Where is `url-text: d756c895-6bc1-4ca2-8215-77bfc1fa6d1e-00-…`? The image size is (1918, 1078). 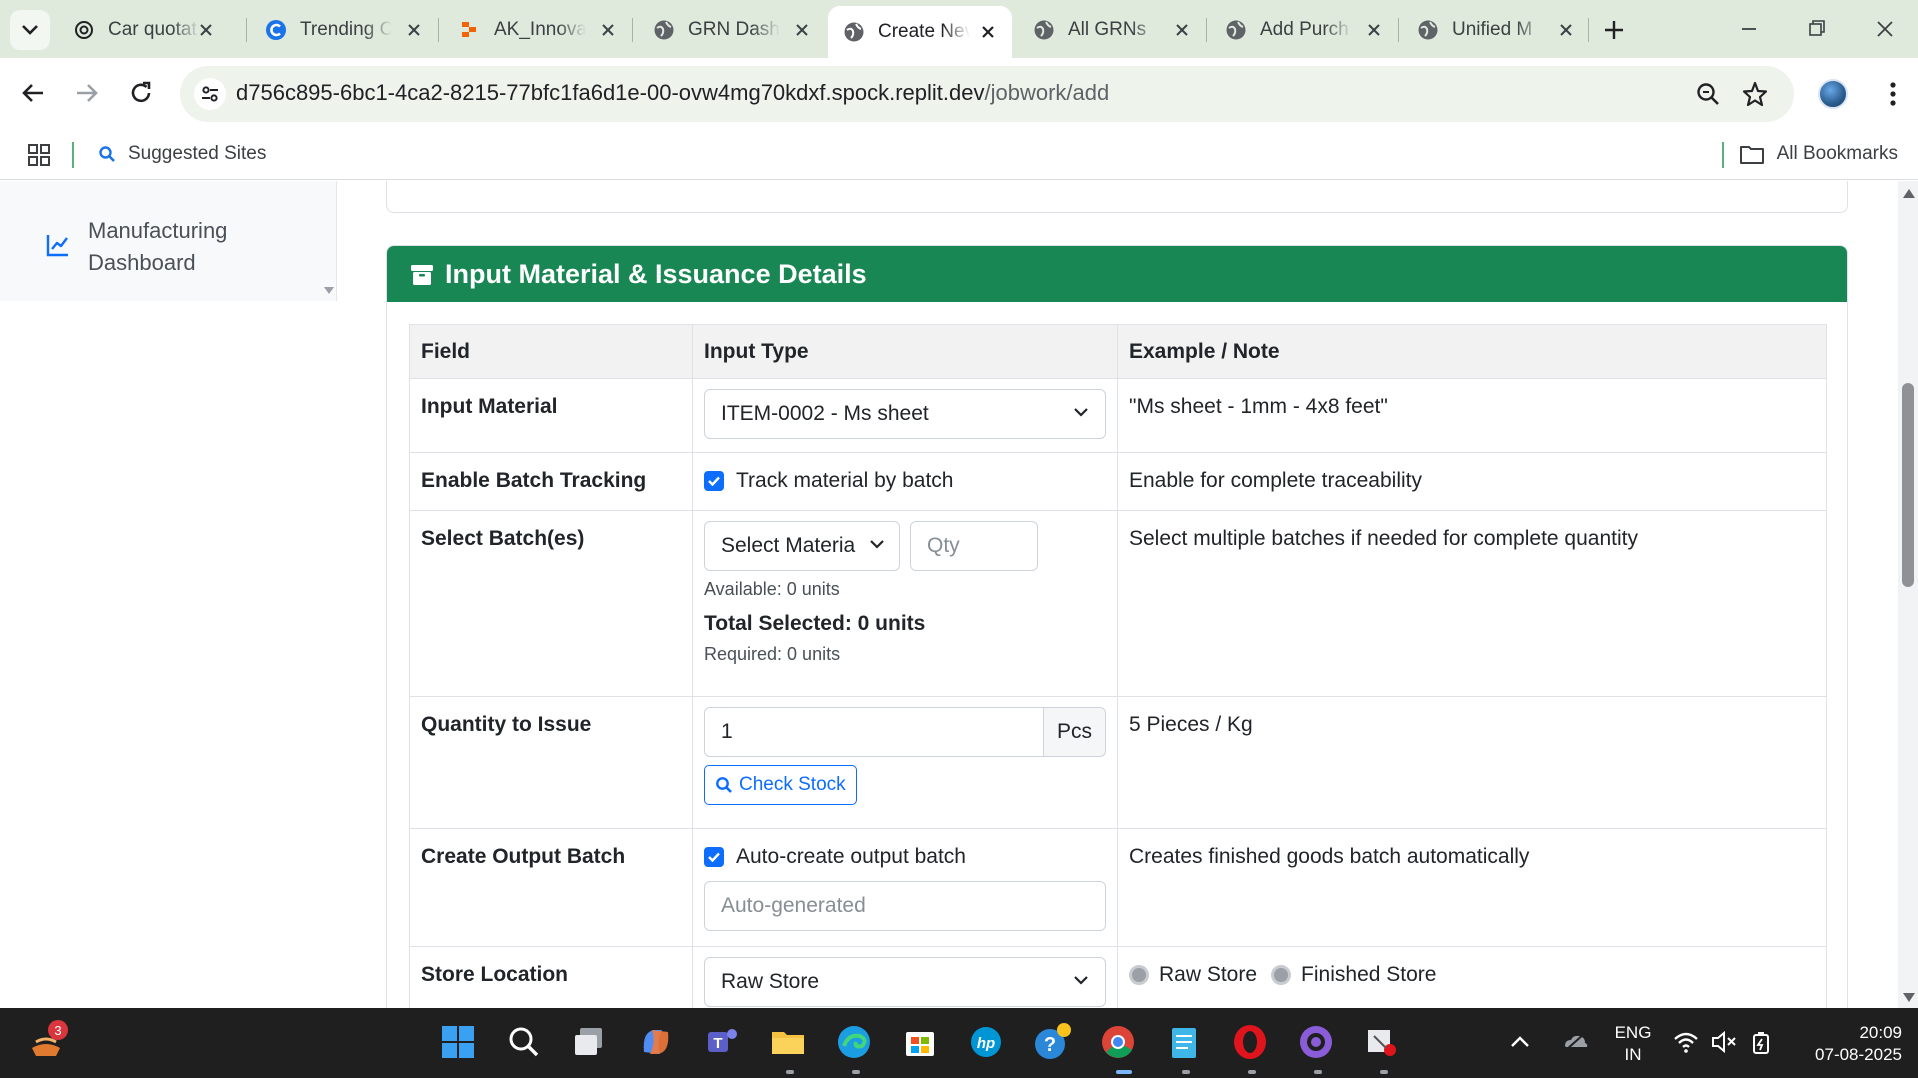 url-text: d756c895-6bc1-4ca2-8215-77bfc1fa6d1e-00-… is located at coordinates (672, 93).